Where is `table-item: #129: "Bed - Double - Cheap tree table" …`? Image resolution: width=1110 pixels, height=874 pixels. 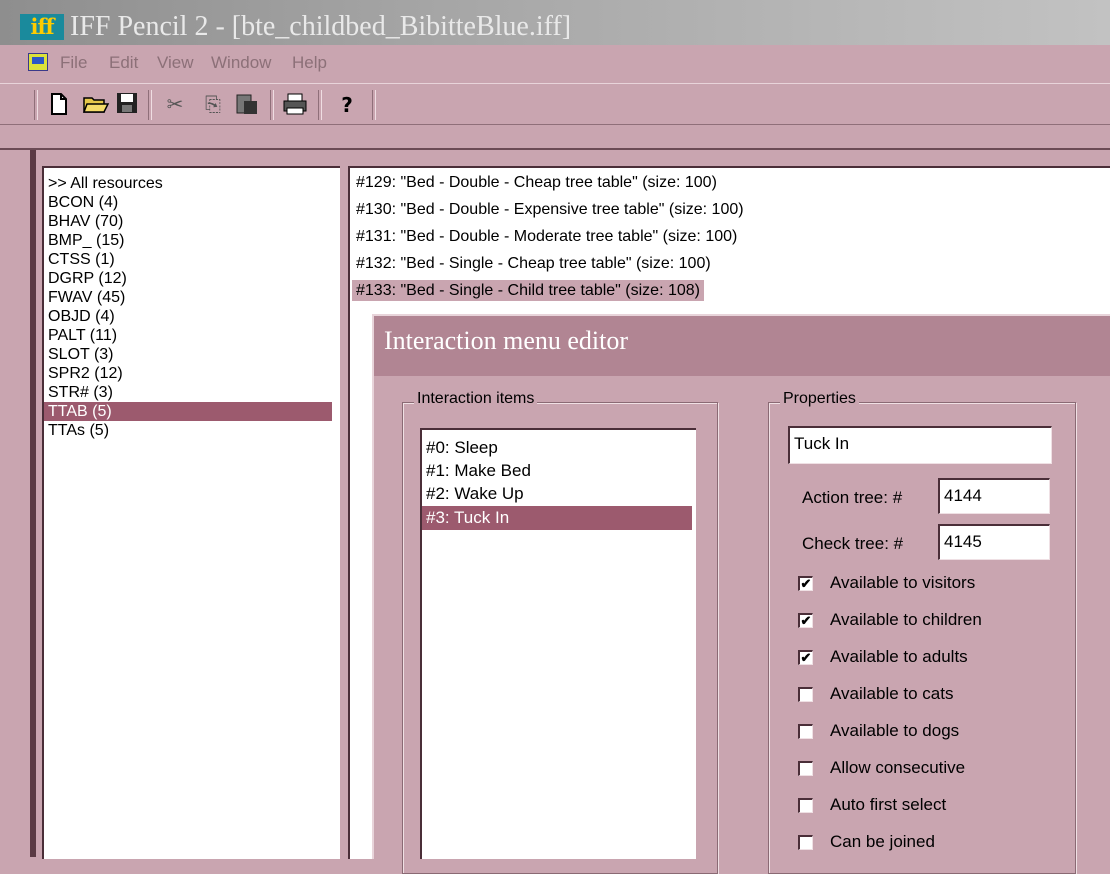 table-item: #129: "Bed - Double - Cheap tree table" … is located at coordinates (536, 182).